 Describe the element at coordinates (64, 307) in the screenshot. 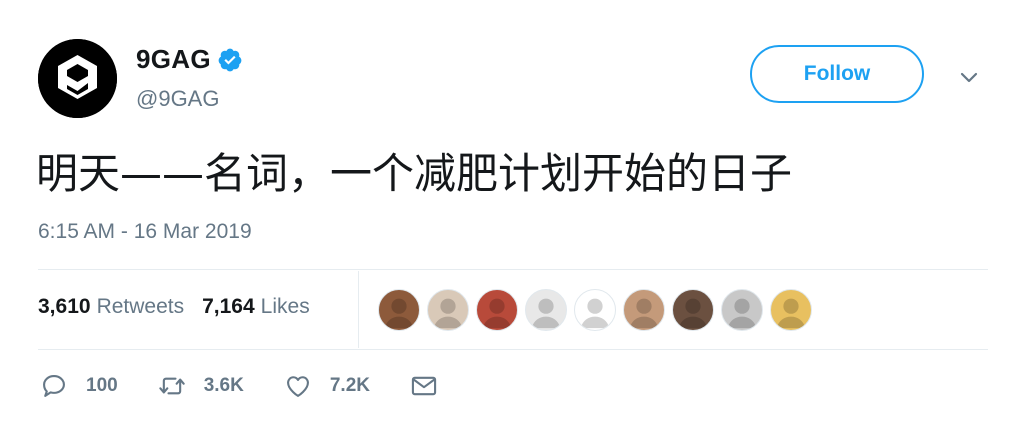

I see `retweets-count: 3,610` at that location.